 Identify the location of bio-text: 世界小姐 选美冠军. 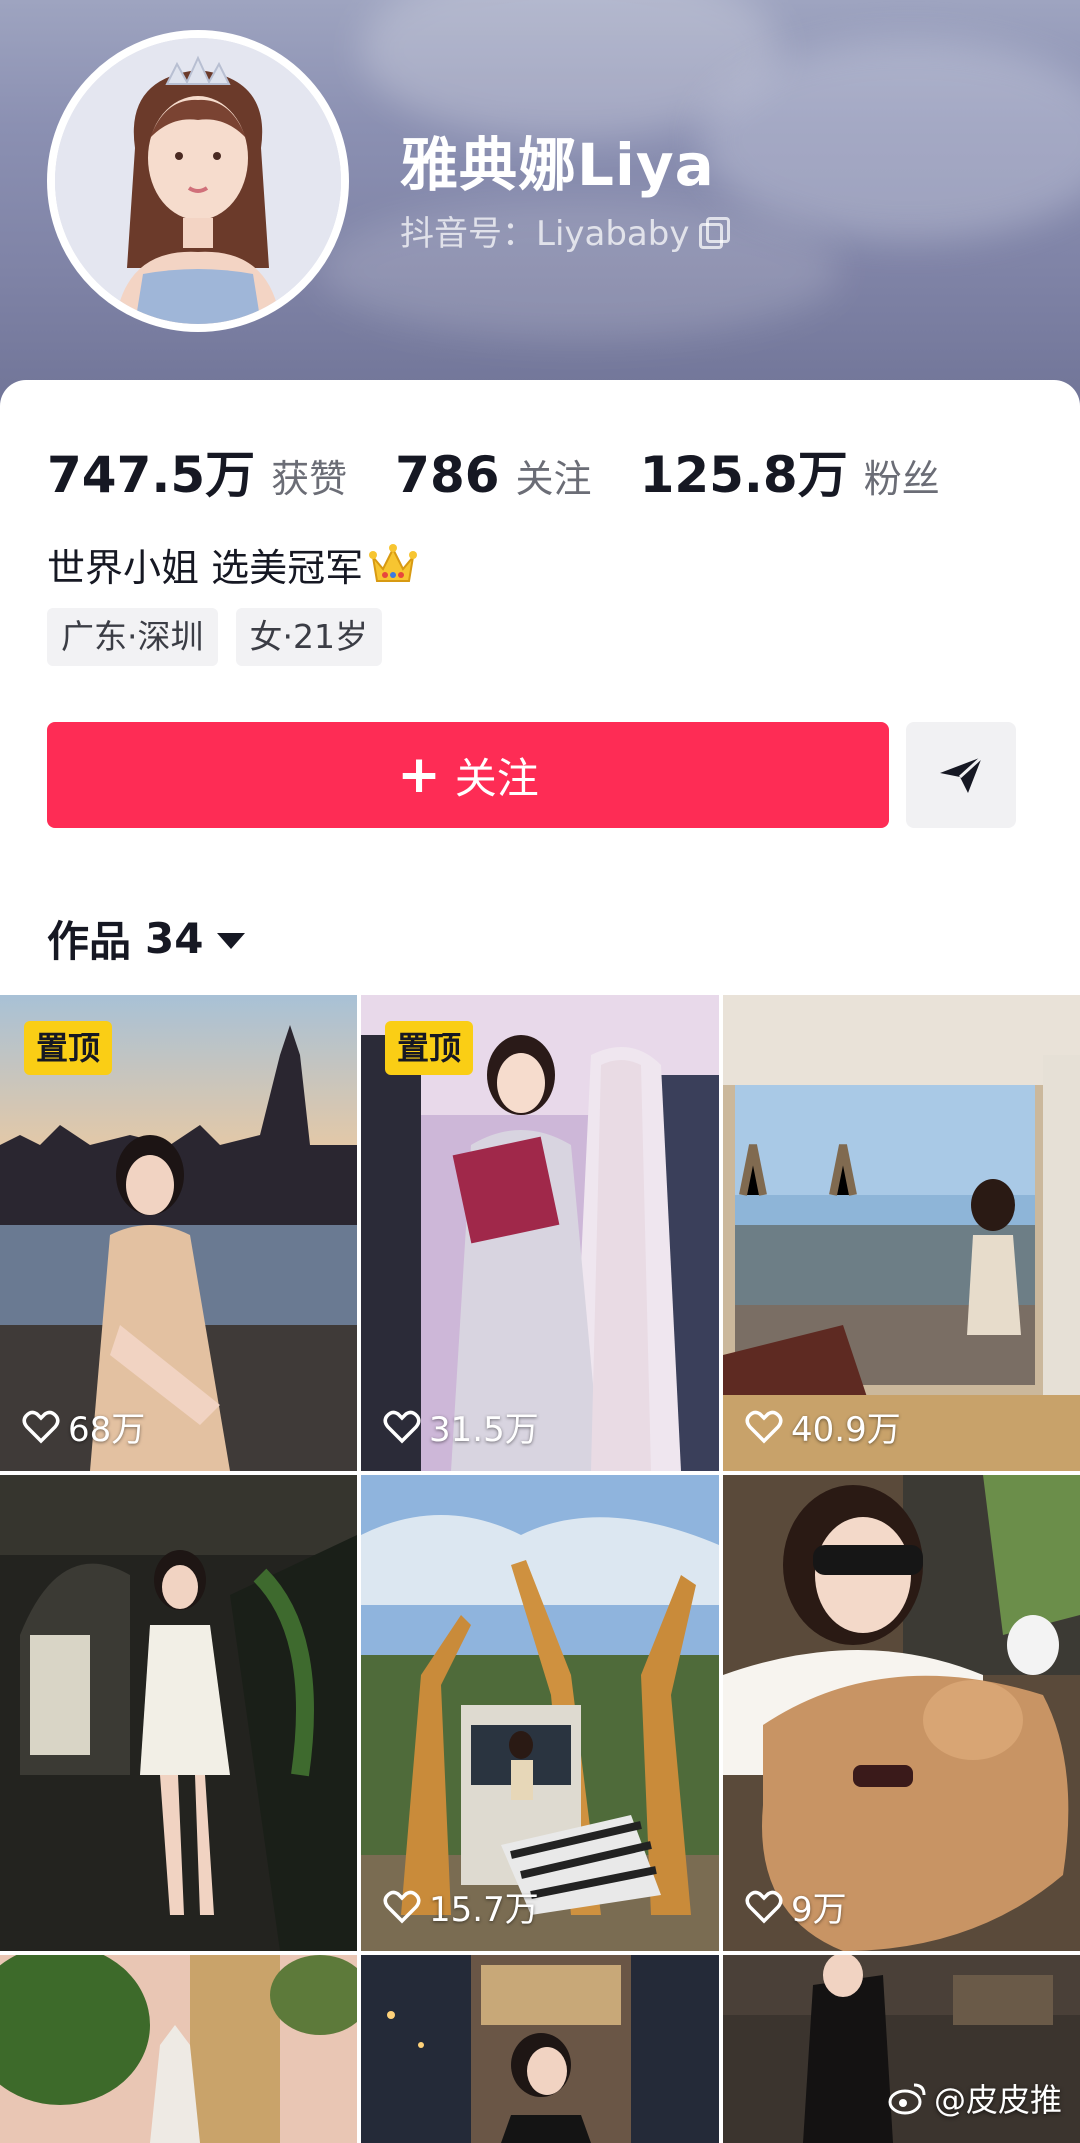
(205, 568).